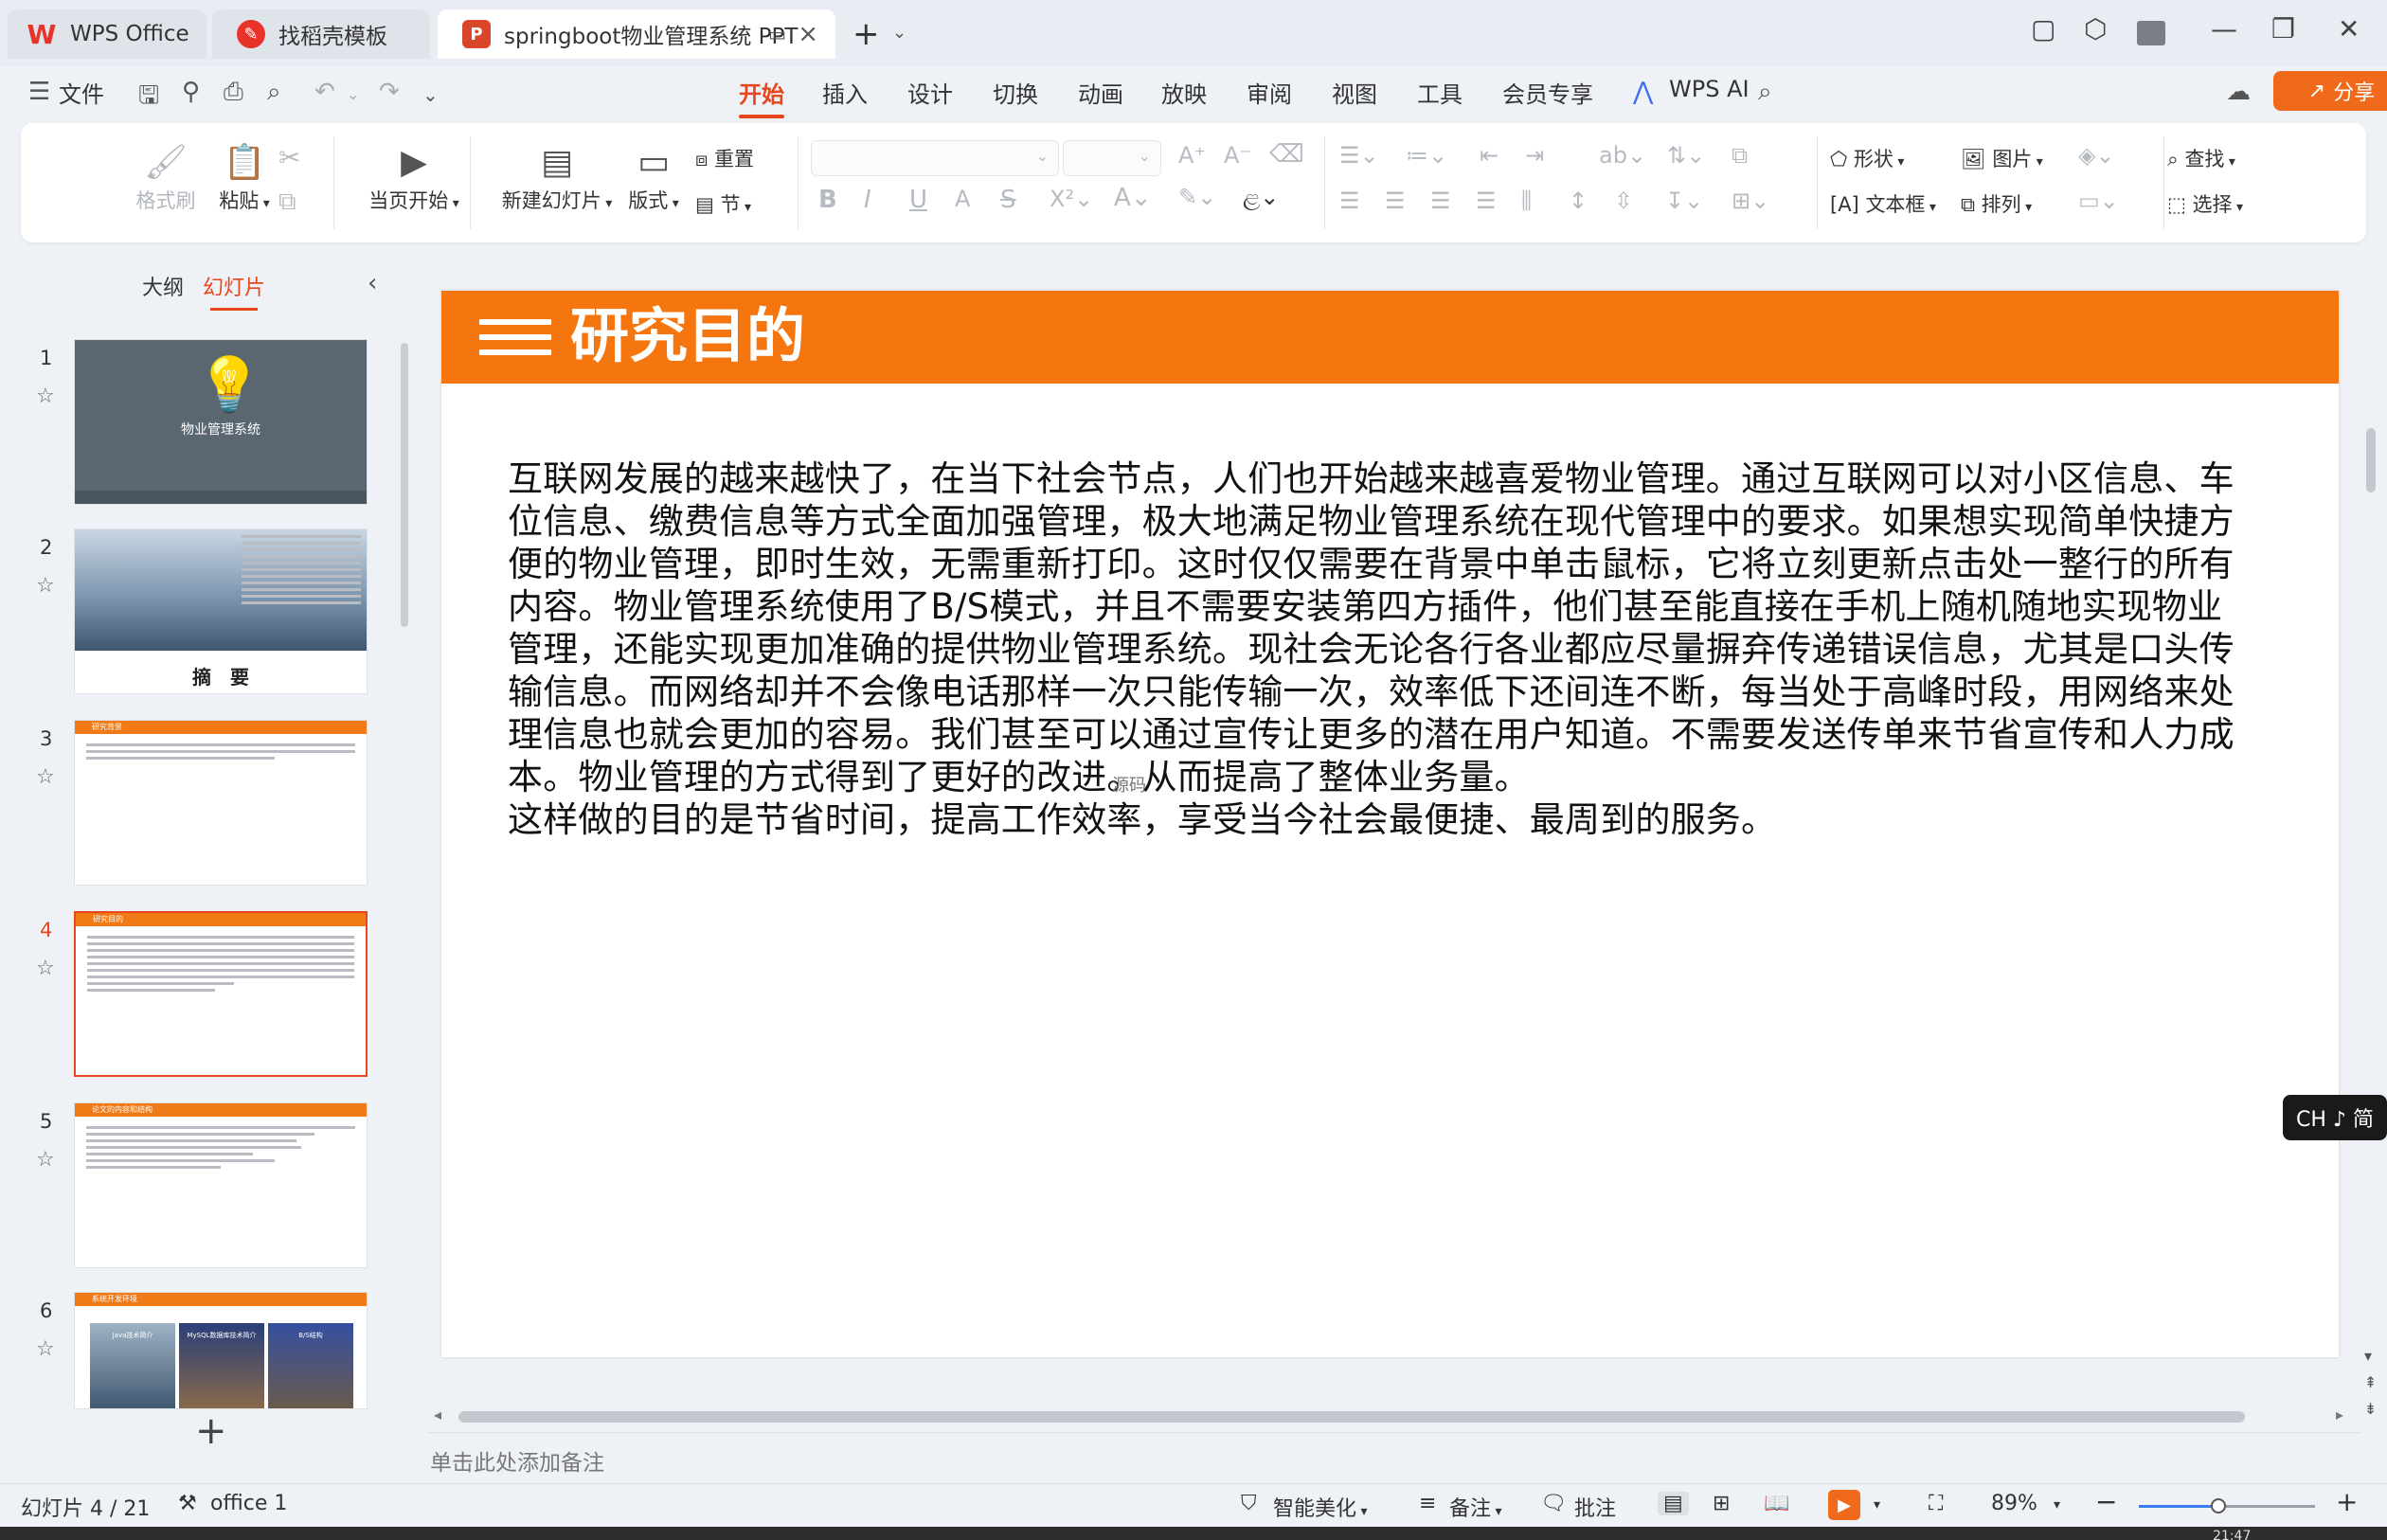  I want to click on superscript-icon: X²⌄, so click(1071, 199).